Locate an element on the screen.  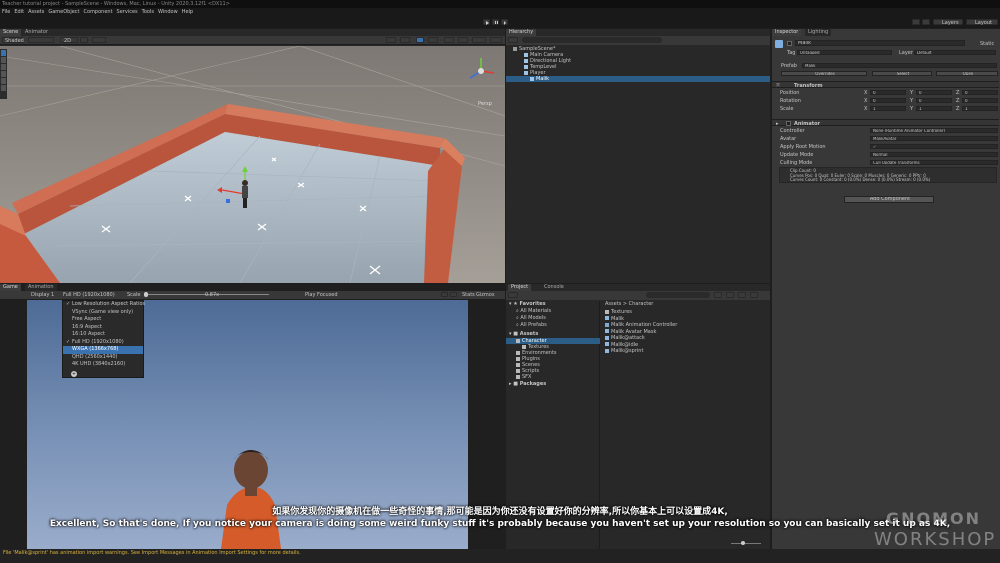
snap-icon is located at coordinates (405, 40).